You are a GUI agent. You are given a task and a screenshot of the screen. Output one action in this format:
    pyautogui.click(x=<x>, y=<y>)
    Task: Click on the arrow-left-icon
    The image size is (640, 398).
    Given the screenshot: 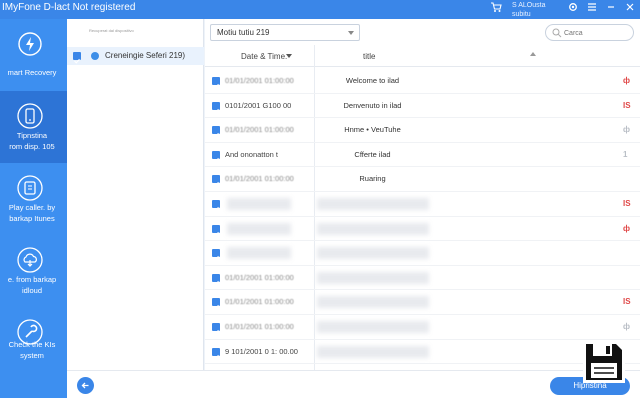 What is the action you would take?
    pyautogui.click(x=85, y=385)
    